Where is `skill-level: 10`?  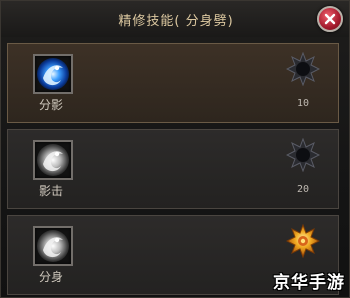 skill-level: 10 is located at coordinates (303, 103).